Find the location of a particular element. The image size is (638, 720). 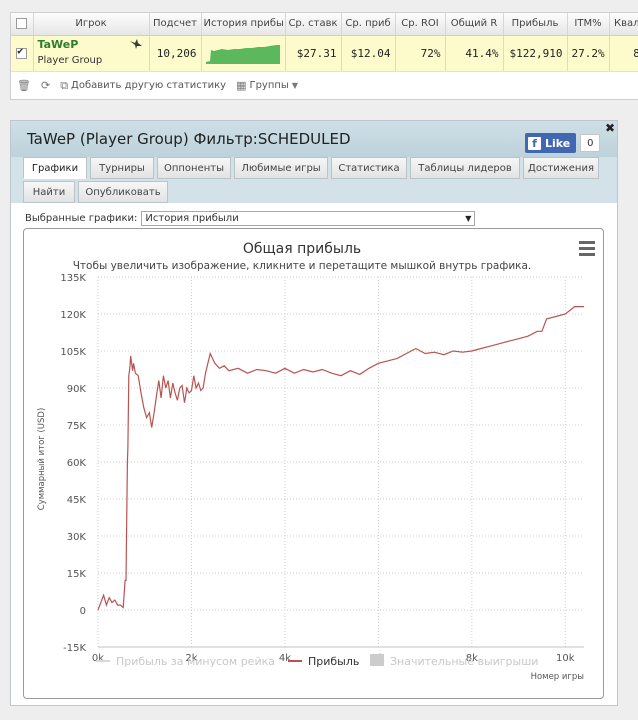

history-cell is located at coordinates (243, 53).